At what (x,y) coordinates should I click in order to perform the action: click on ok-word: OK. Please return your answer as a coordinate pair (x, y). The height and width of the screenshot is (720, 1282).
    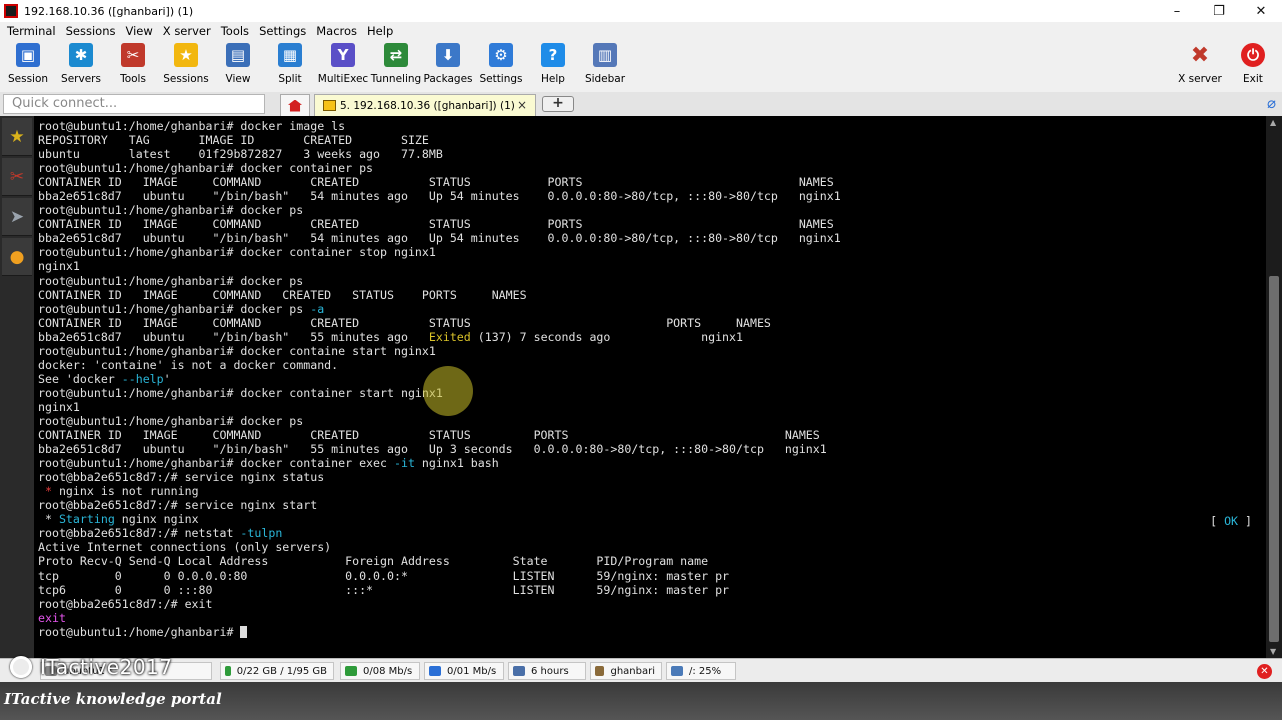
    Looking at the image, I should click on (1231, 521).